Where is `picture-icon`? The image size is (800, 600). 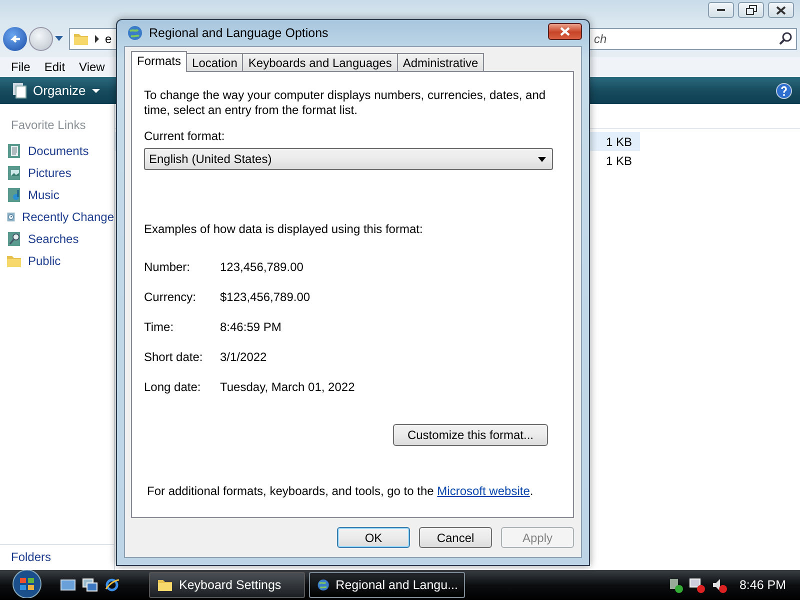 picture-icon is located at coordinates (14, 173).